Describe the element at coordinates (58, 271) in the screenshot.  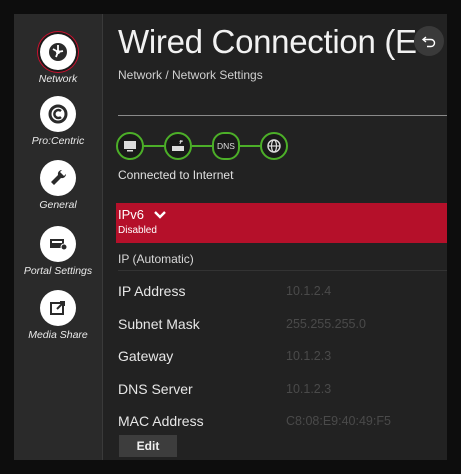
I see `sidebar-item-label: Portal Settings` at that location.